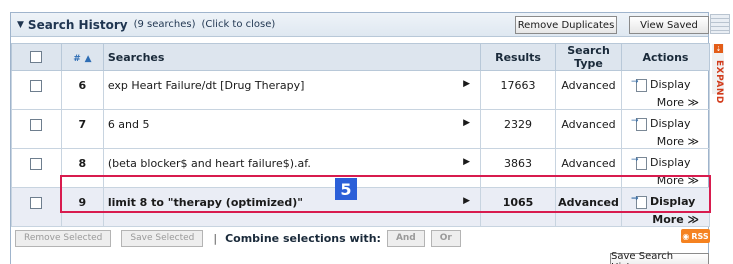 This screenshot has height=264, width=733. I want to click on column-actions: Actions, so click(665, 57).